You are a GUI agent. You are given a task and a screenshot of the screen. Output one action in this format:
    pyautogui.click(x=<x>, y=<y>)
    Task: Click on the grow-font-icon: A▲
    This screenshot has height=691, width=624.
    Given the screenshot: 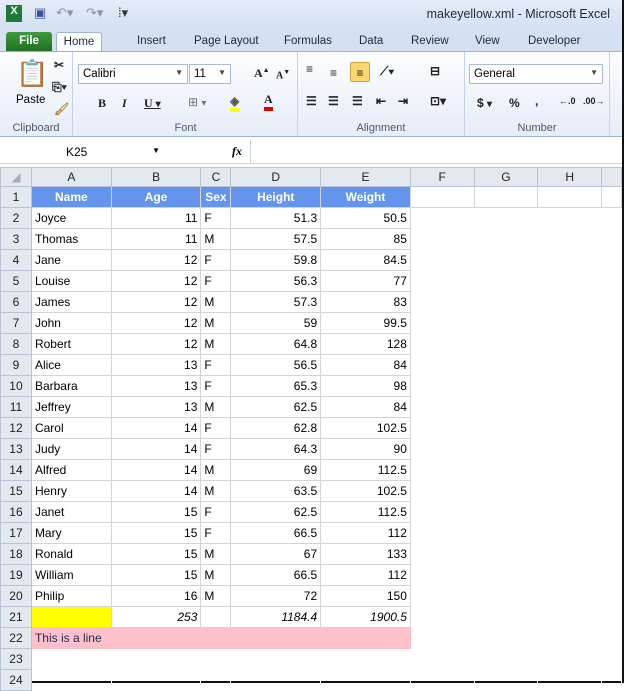 What is the action you would take?
    pyautogui.click(x=262, y=73)
    